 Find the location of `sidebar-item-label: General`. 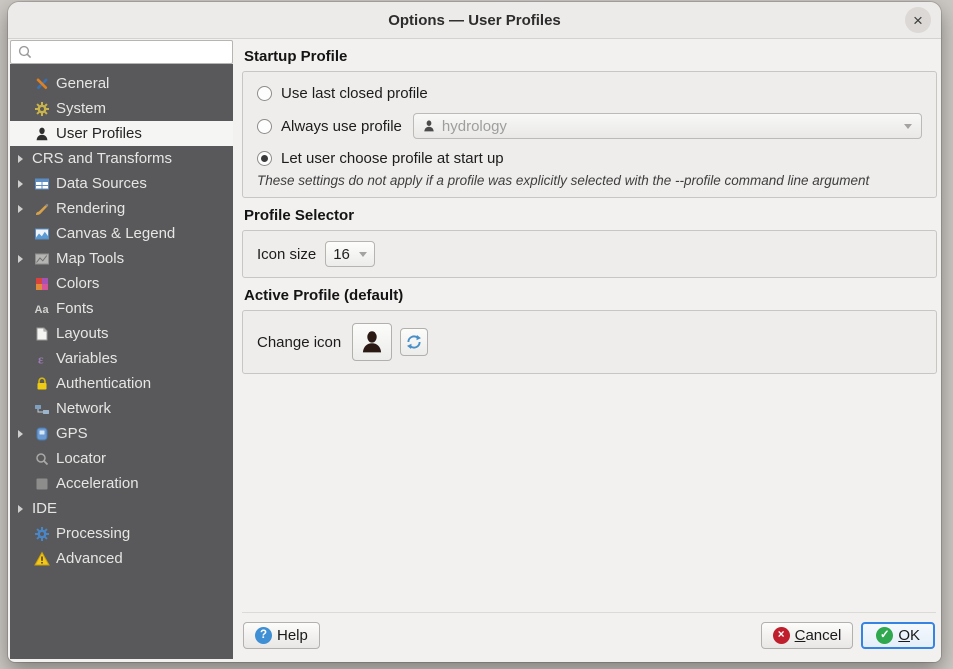

sidebar-item-label: General is located at coordinates (83, 83).